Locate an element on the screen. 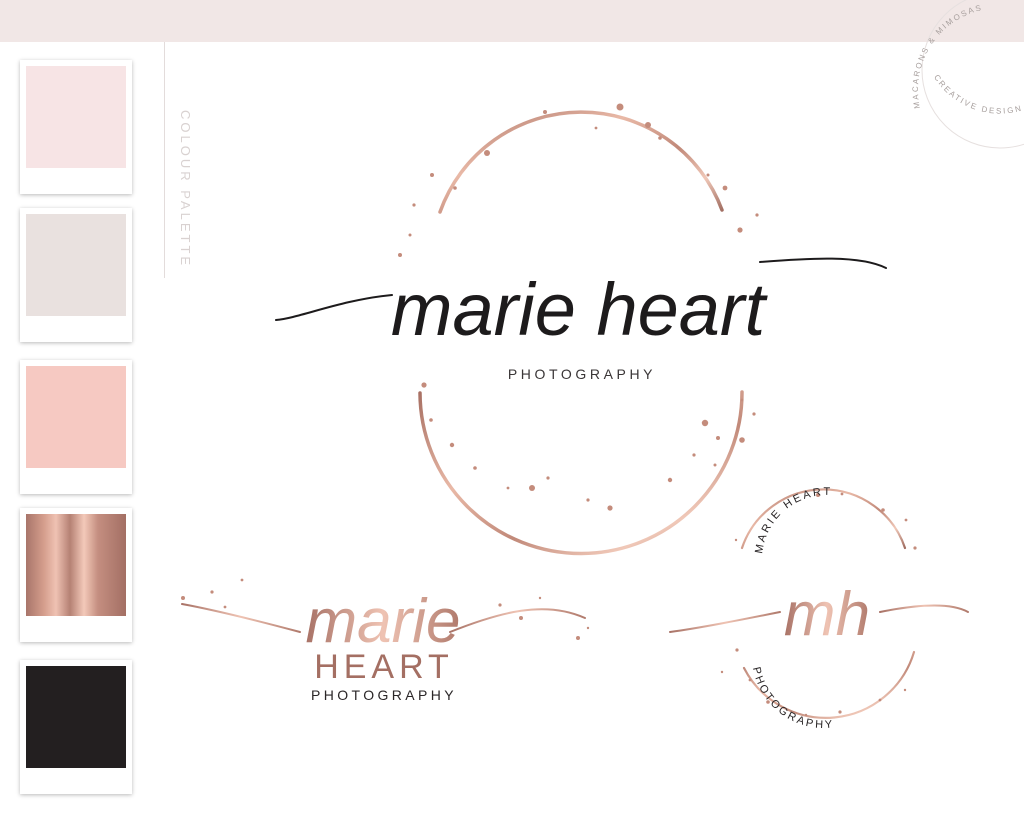  badge-logo-lower-arc: PHOTOGRAPHY is located at coordinates (792, 698).